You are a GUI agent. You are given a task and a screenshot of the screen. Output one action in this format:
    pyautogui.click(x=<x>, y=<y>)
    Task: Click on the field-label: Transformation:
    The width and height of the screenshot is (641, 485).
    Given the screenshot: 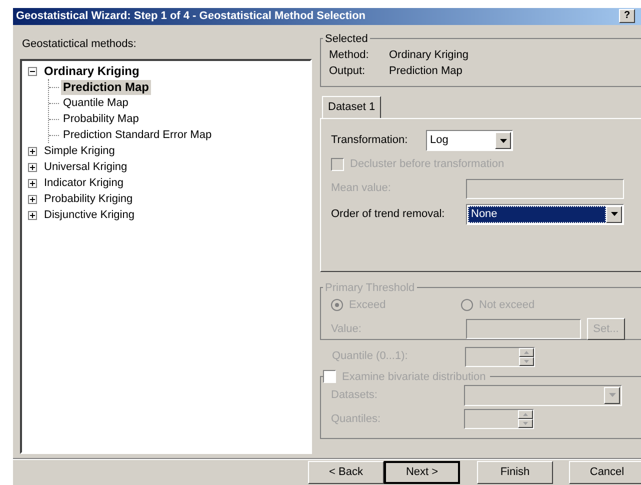 What is the action you would take?
    pyautogui.click(x=370, y=140)
    